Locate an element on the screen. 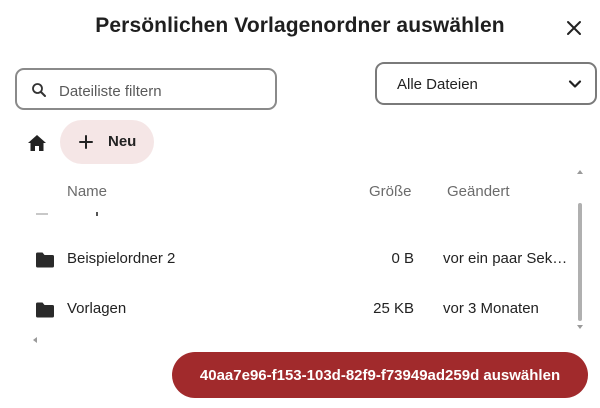  file-name: Beispielordner 2 is located at coordinates (121, 258).